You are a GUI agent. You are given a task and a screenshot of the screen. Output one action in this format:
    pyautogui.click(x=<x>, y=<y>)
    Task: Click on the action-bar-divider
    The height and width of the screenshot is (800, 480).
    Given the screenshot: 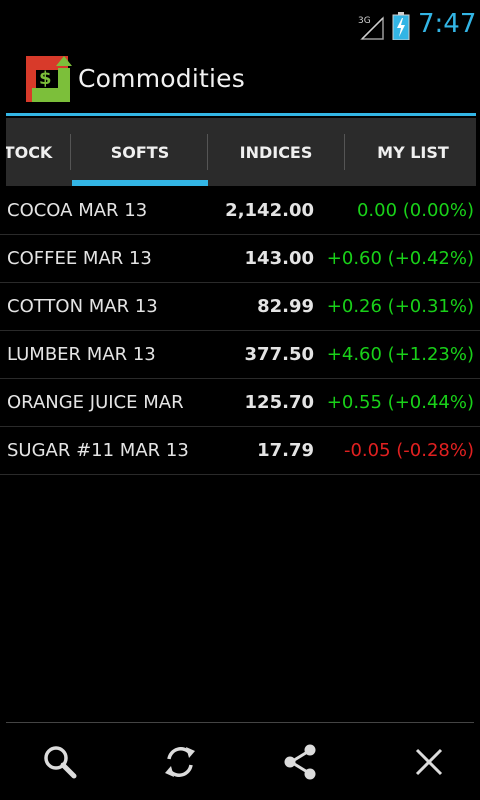 What is the action you would take?
    pyautogui.click(x=241, y=114)
    